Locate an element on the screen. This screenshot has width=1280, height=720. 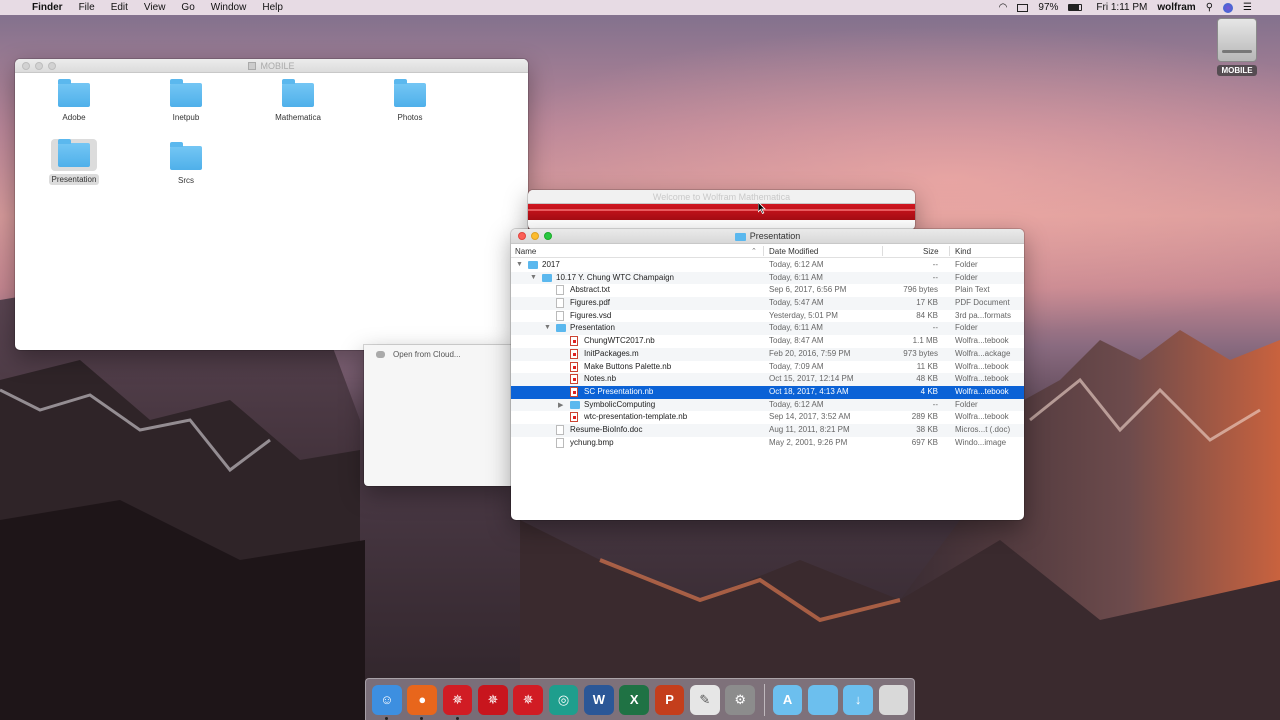
folder-photos: Photos is located at coordinates (410, 100).